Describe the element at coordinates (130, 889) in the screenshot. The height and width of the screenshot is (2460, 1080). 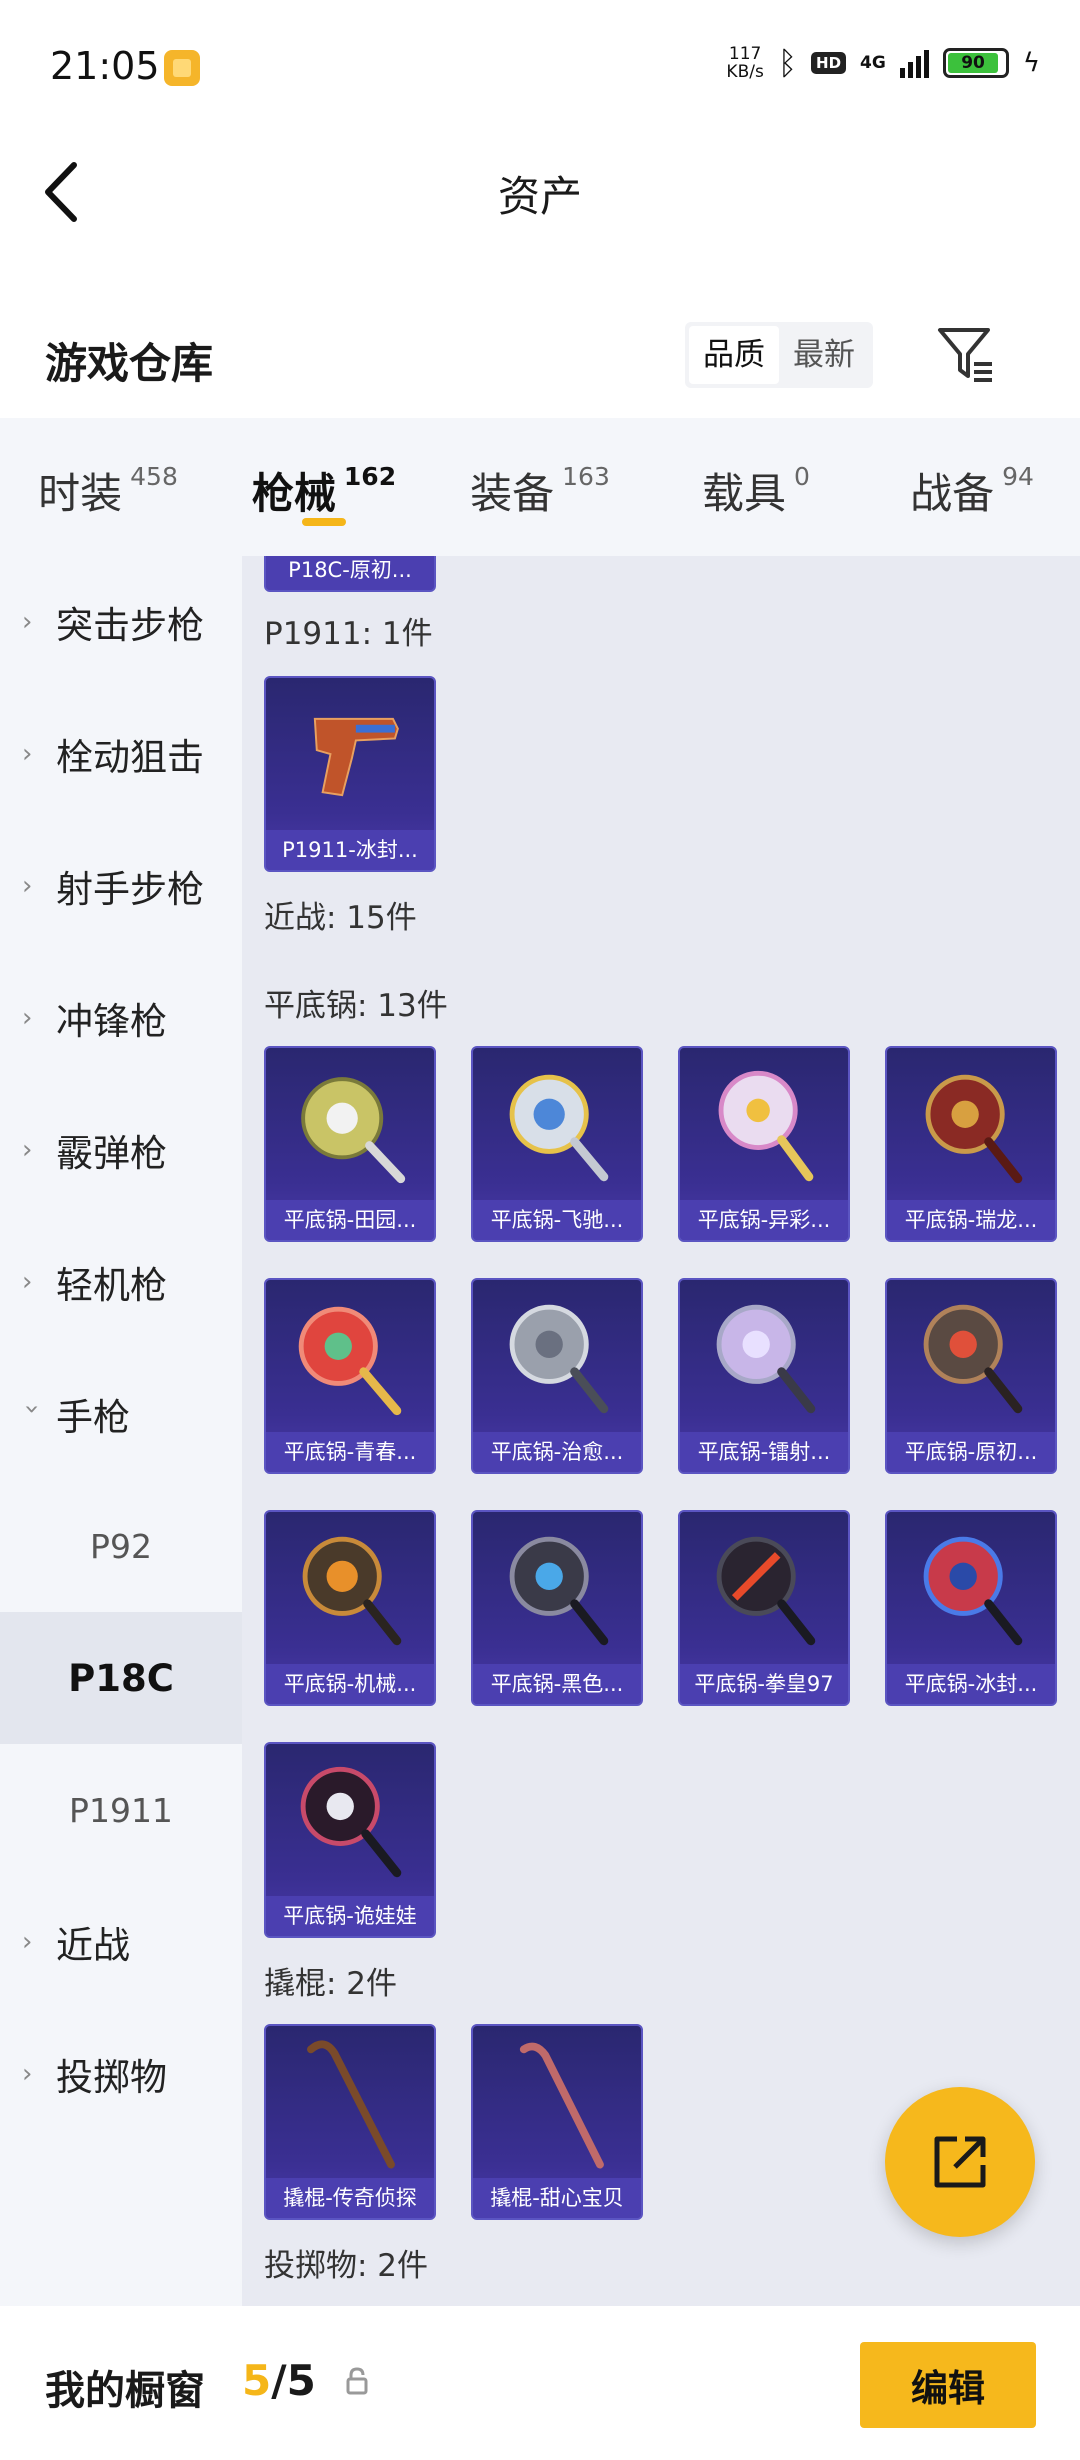
I see `sidebar-item-label: 射手步枪` at that location.